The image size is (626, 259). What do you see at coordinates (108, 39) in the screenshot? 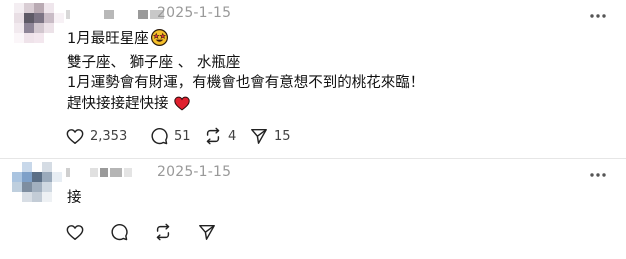
I see `post-line-text: 1月最旺星座` at bounding box center [108, 39].